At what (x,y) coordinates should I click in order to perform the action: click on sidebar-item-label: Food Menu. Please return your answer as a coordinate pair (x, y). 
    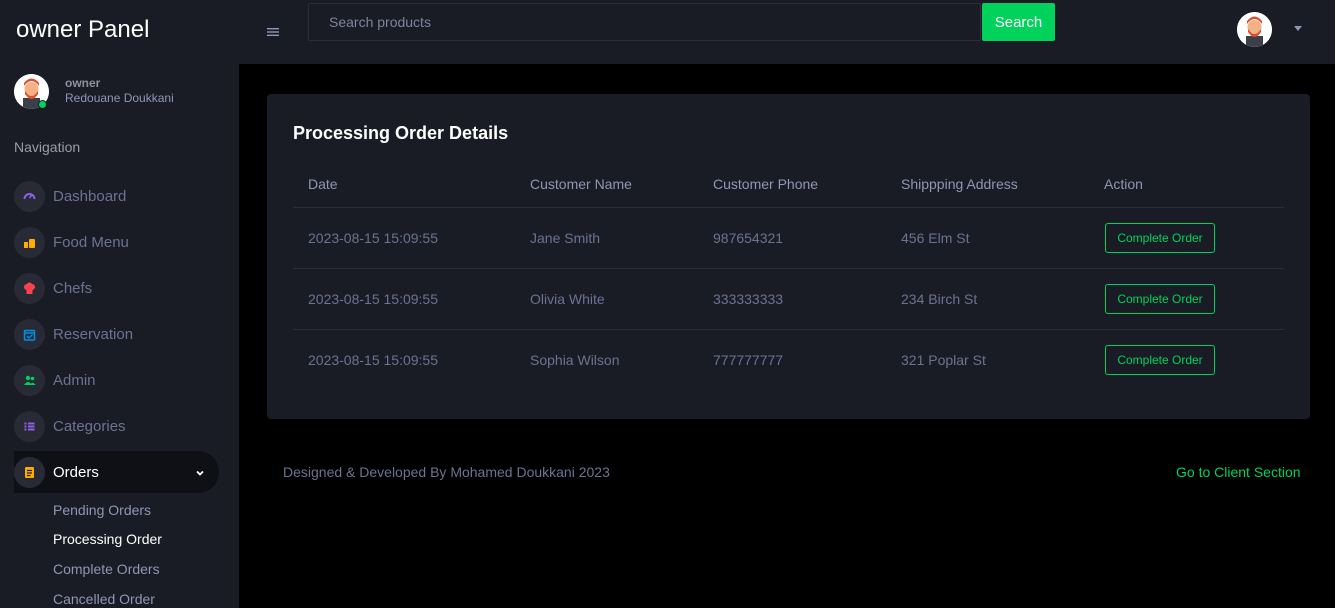
    Looking at the image, I should click on (91, 242).